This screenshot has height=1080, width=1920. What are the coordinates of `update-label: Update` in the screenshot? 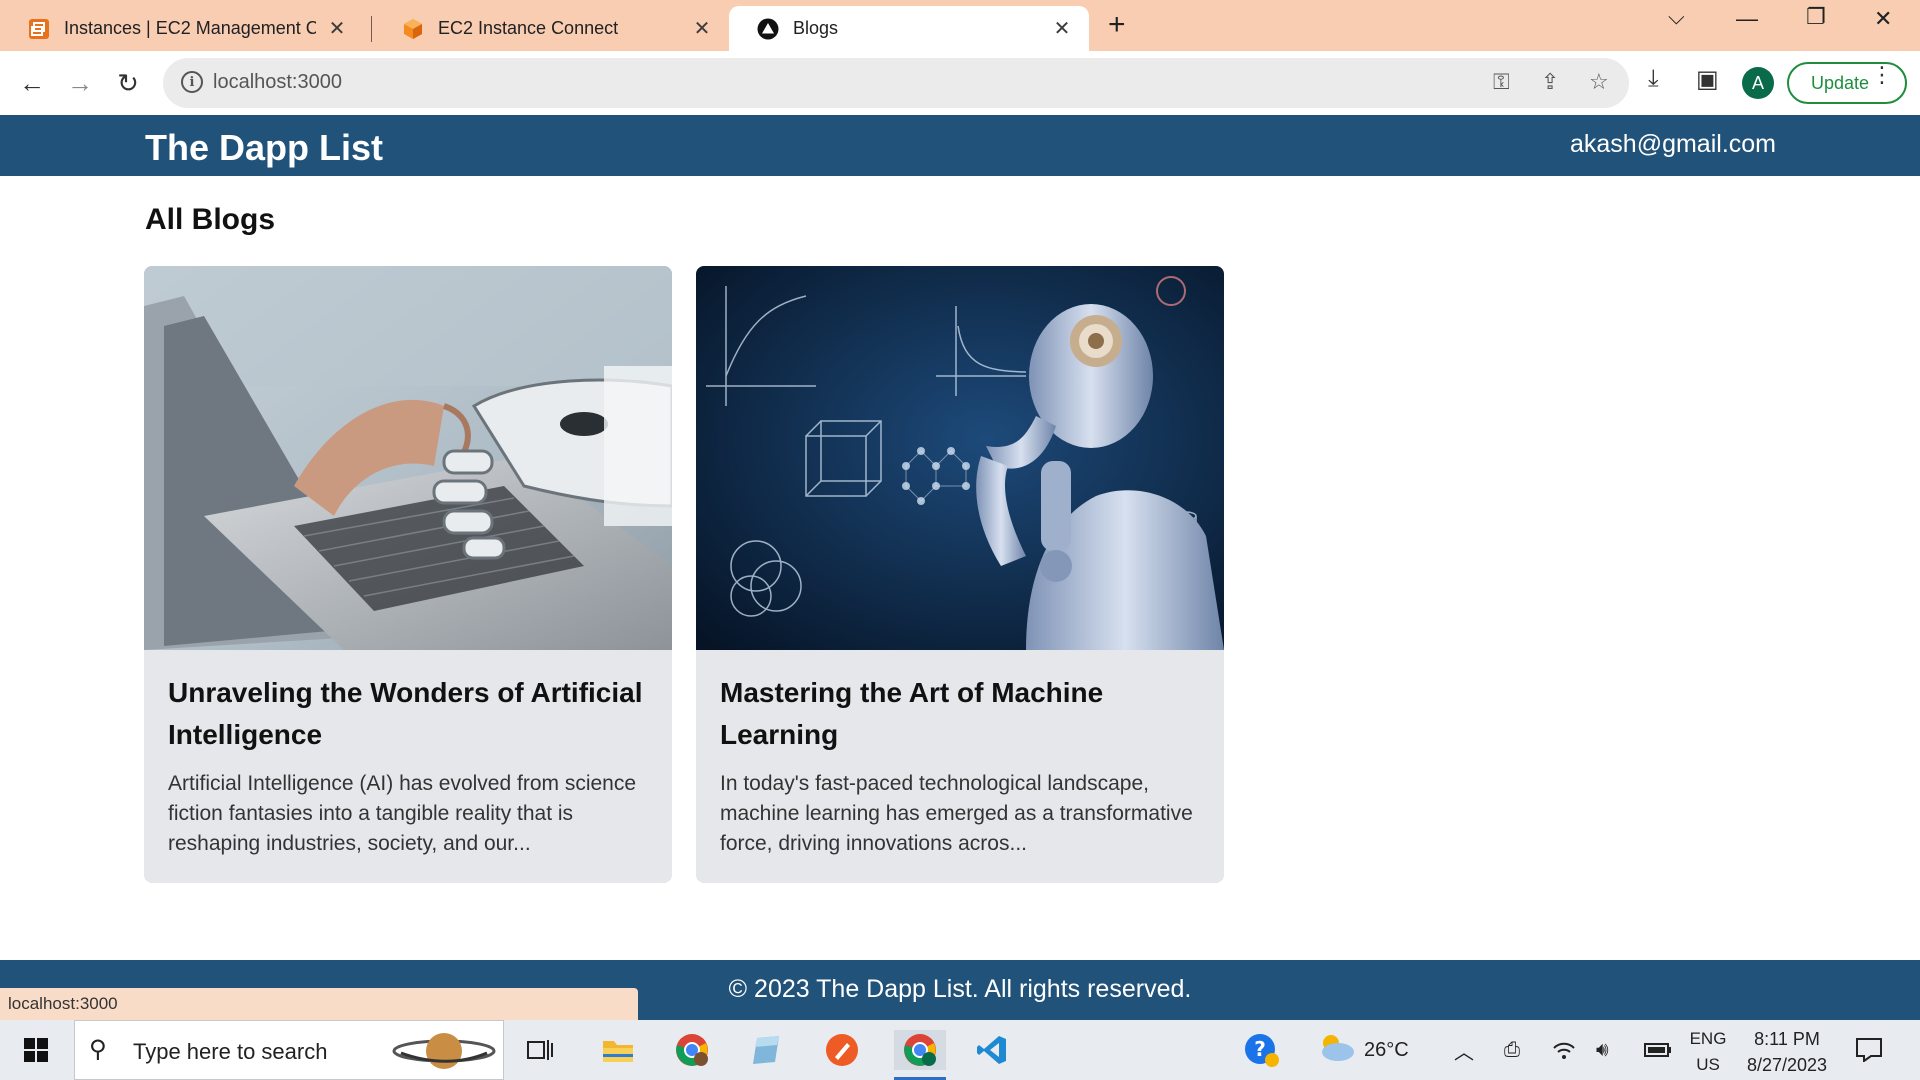 It's located at (1840, 82).